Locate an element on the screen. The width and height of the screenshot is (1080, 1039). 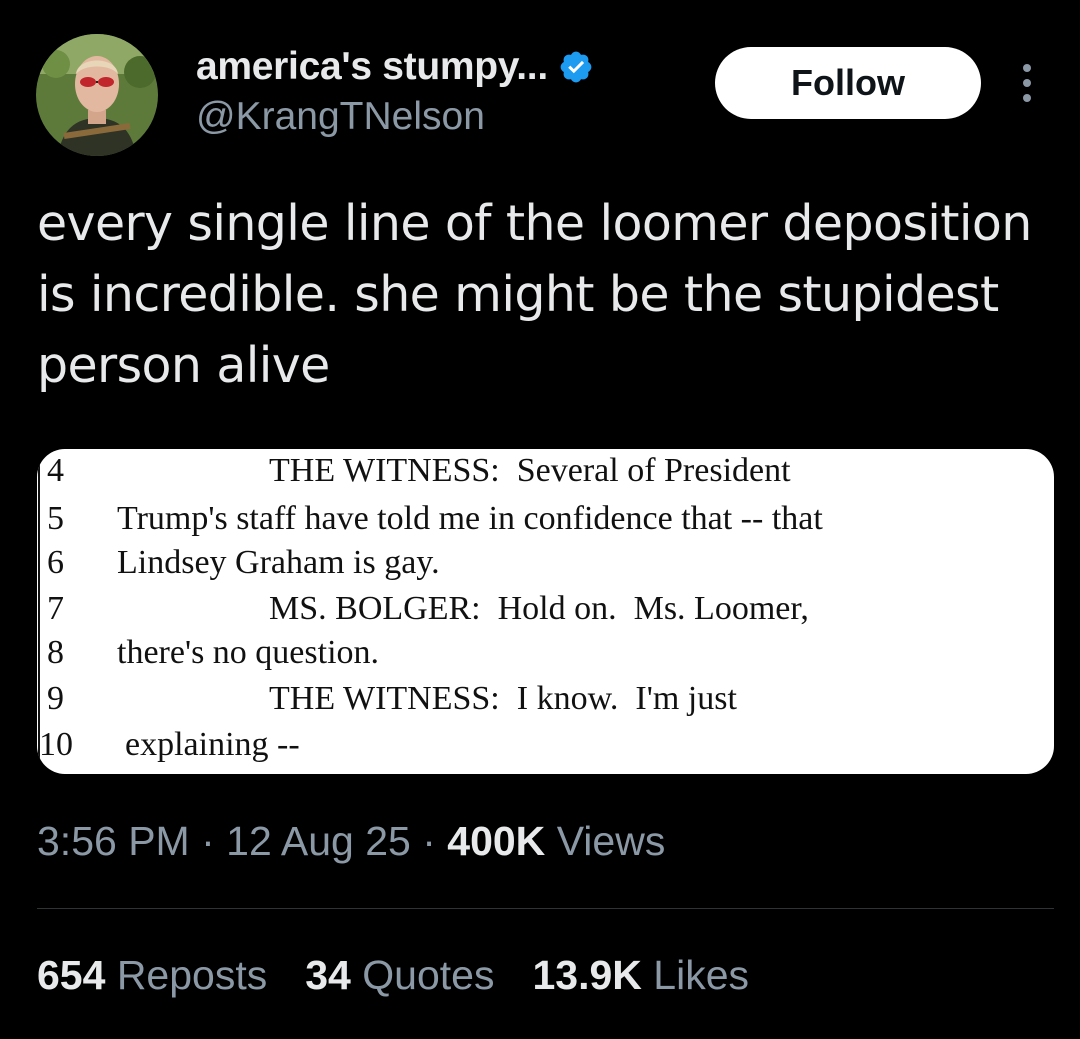
author-avatar is located at coordinates (97, 95).